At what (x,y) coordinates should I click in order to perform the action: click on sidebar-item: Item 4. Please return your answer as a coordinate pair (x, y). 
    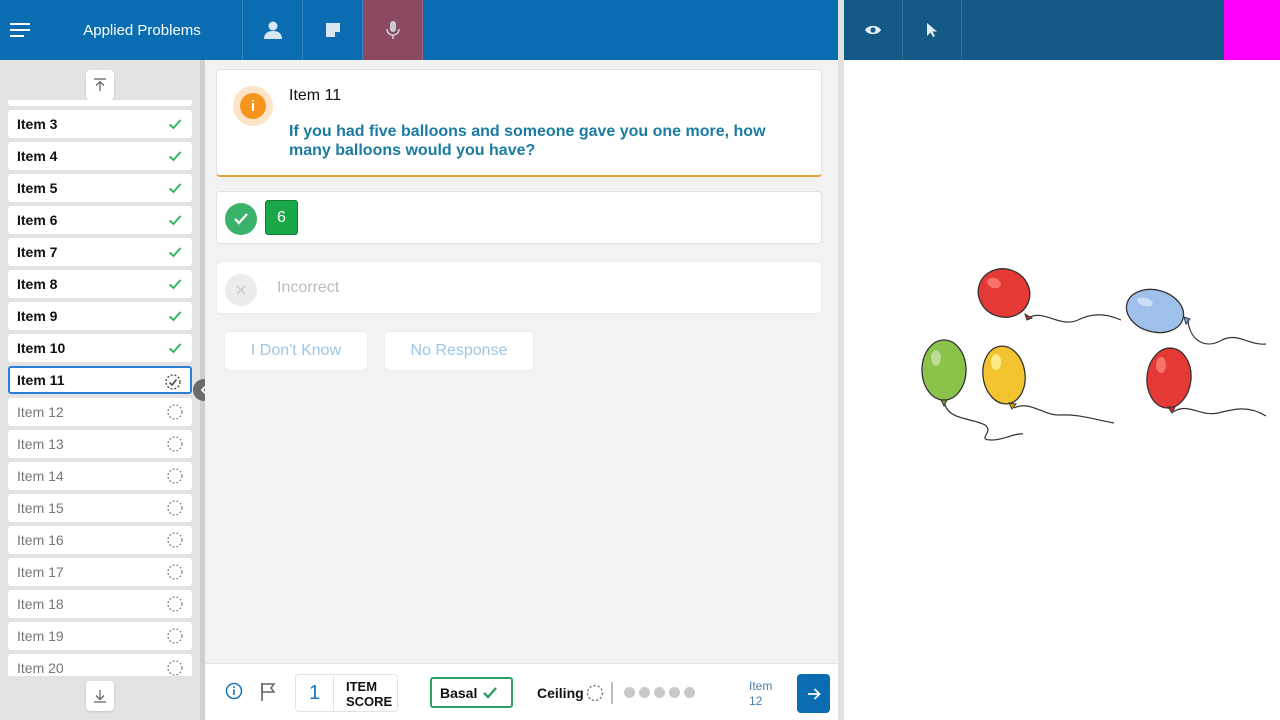
    Looking at the image, I should click on (100, 156).